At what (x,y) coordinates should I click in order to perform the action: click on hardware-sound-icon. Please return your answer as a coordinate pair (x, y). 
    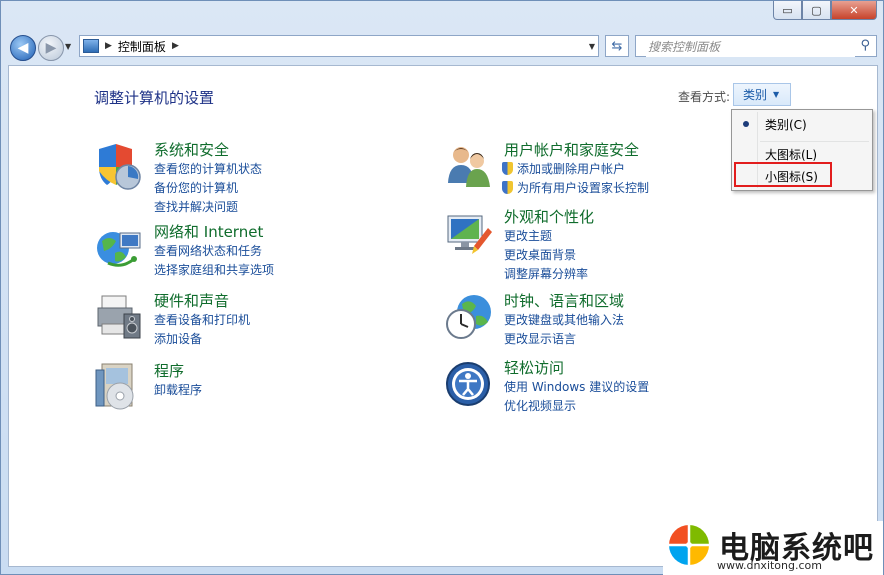
    Looking at the image, I should click on (119, 317).